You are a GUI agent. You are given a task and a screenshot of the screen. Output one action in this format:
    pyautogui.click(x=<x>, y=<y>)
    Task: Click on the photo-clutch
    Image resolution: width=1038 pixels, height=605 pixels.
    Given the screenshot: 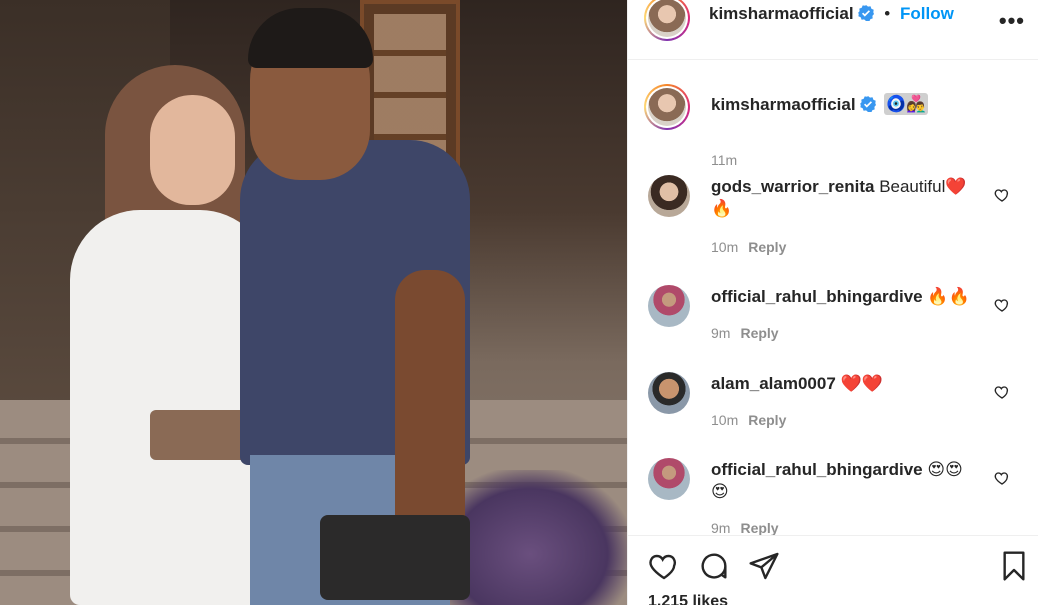 What is the action you would take?
    pyautogui.click(x=395, y=557)
    